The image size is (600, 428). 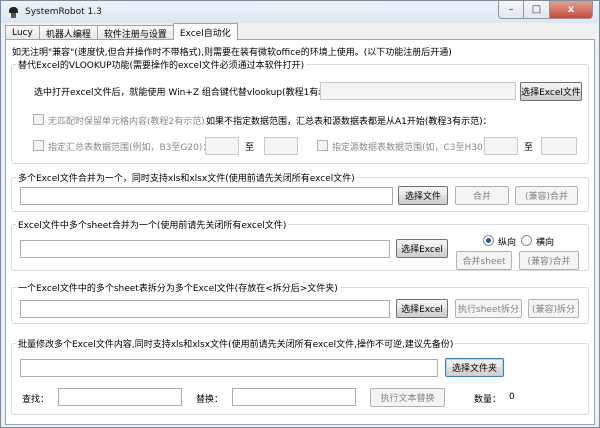 I want to click on find-field, so click(x=120, y=397).